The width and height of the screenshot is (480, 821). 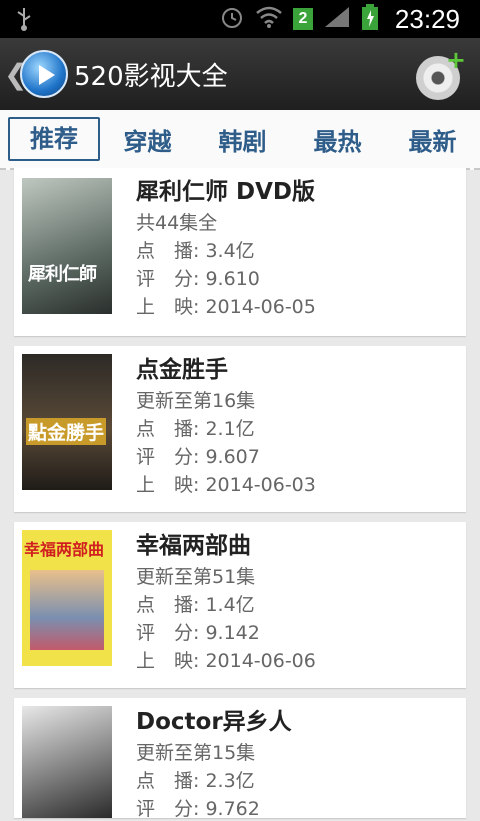 I want to click on add-disc-button: +, so click(x=440, y=74).